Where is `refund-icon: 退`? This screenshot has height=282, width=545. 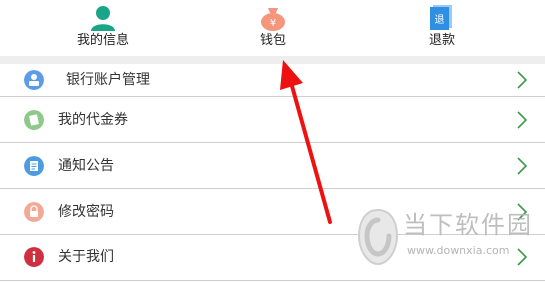
refund-icon: 退 is located at coordinates (441, 17).